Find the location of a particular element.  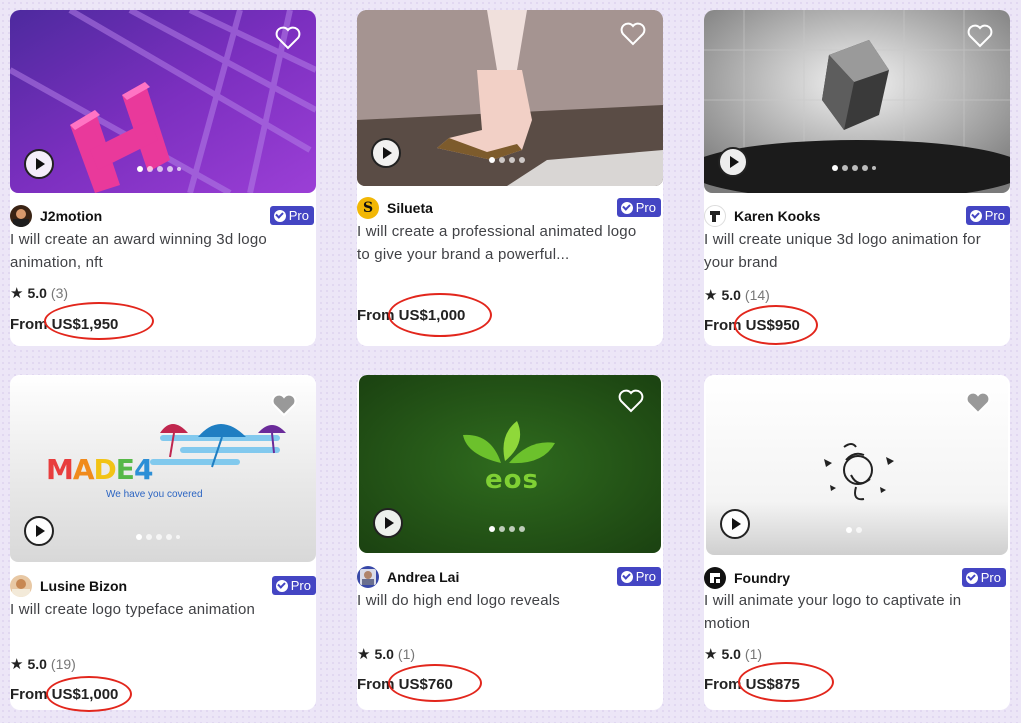

gig-title-line: I will create an award winning 3d logo is located at coordinates (138, 239).